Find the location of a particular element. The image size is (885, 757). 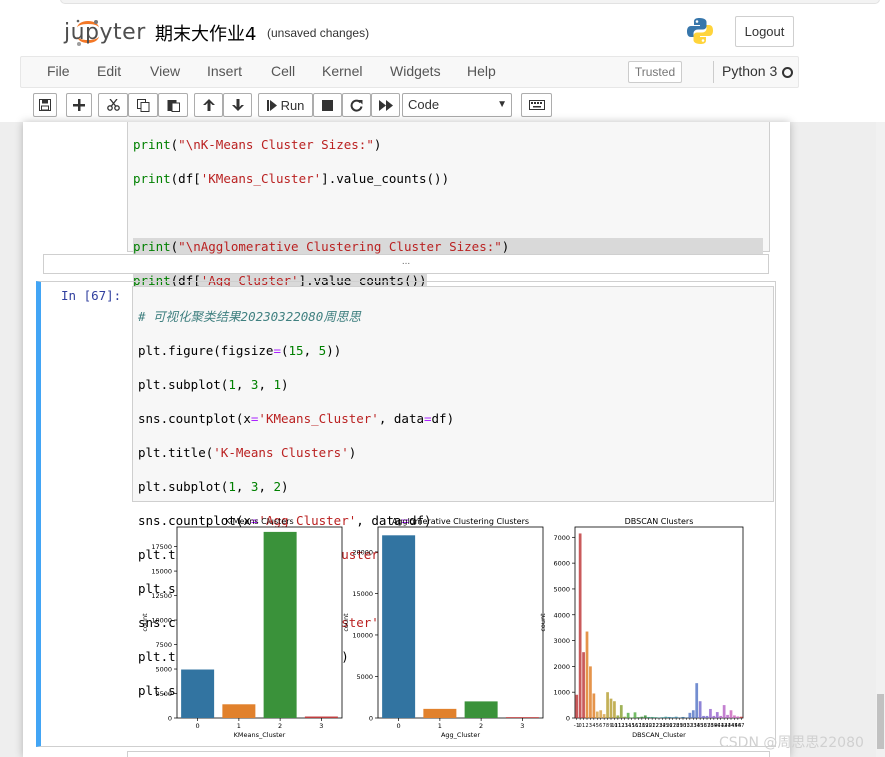

copy-icon is located at coordinates (142, 105).